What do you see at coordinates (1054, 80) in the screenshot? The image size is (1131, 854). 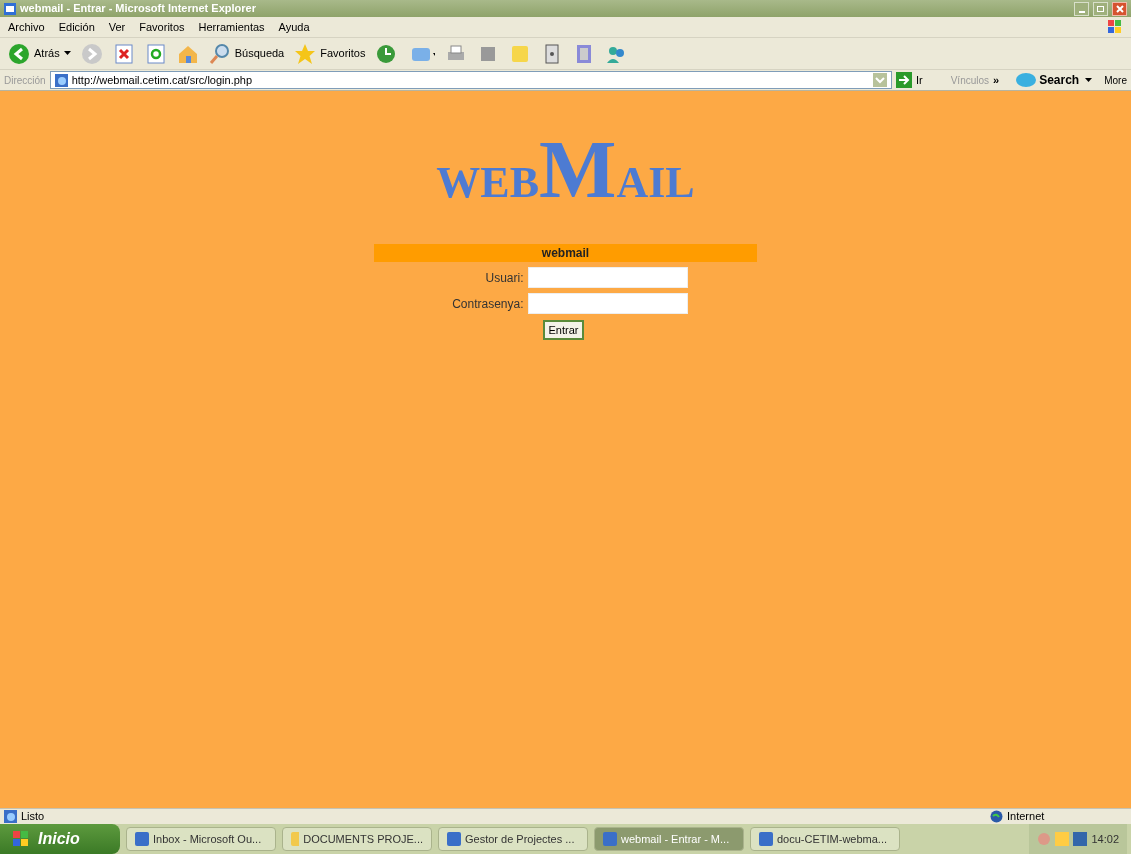 I see `search-toolbar-button: Search` at bounding box center [1054, 80].